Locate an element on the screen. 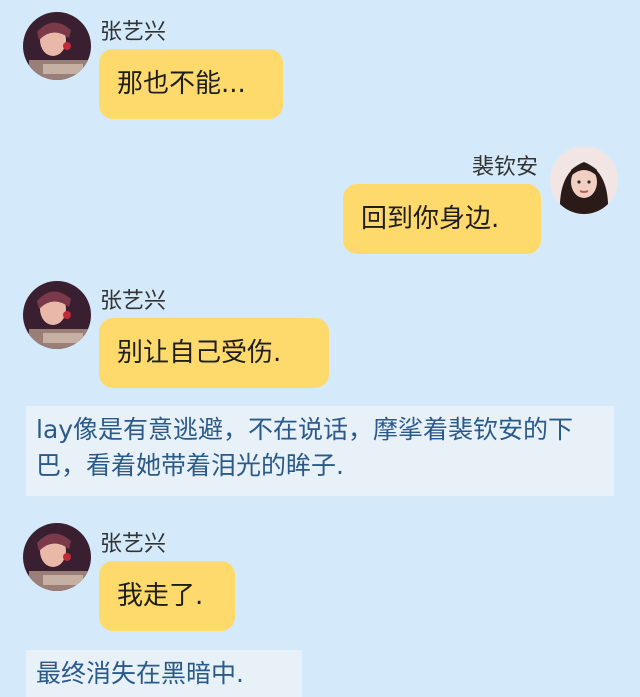 The width and height of the screenshot is (640, 697). avatar-peiqinan is located at coordinates (584, 180).